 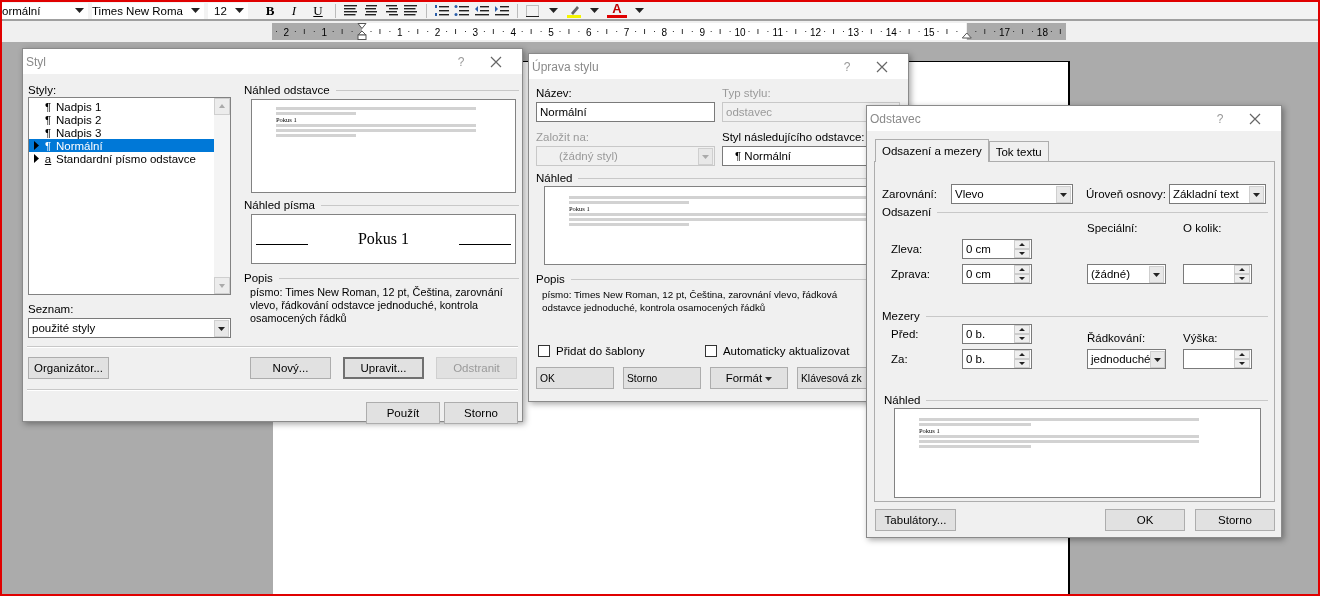 What do you see at coordinates (905, 334) in the screenshot?
I see `field-label: Před:` at bounding box center [905, 334].